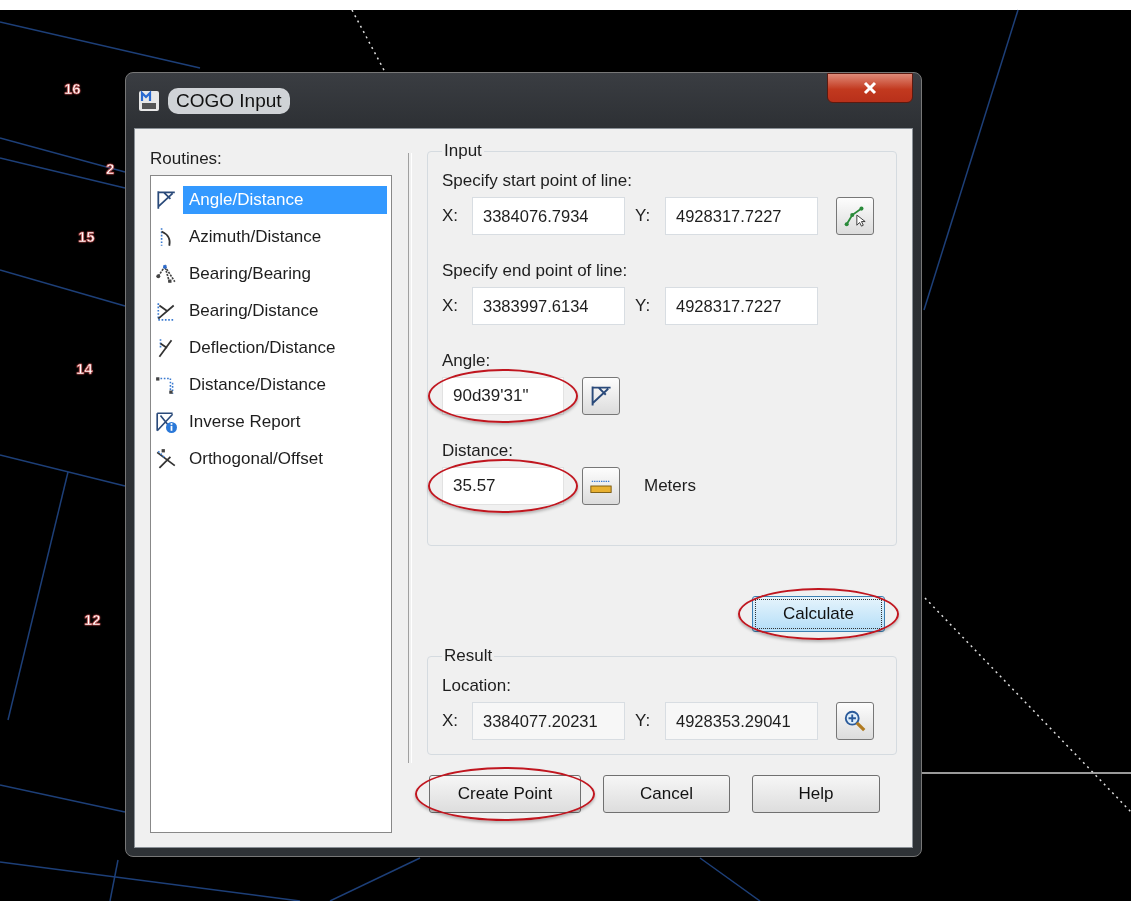  I want to click on close-button, so click(870, 88).